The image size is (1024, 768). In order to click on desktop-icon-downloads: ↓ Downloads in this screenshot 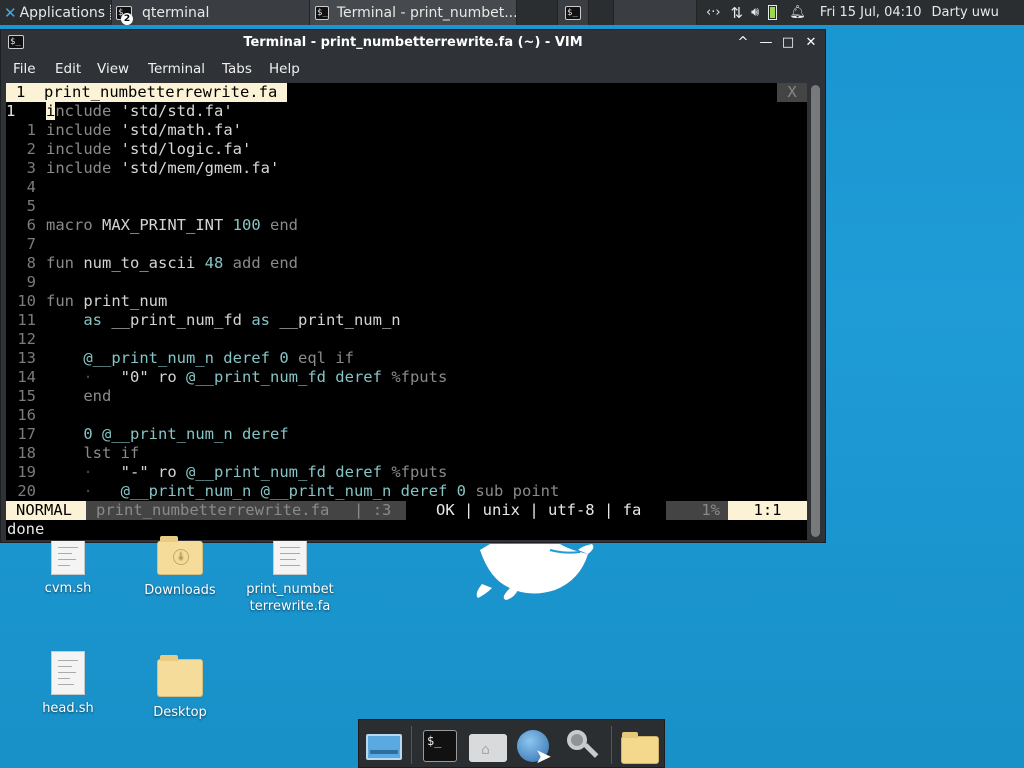, I will do `click(180, 567)`.